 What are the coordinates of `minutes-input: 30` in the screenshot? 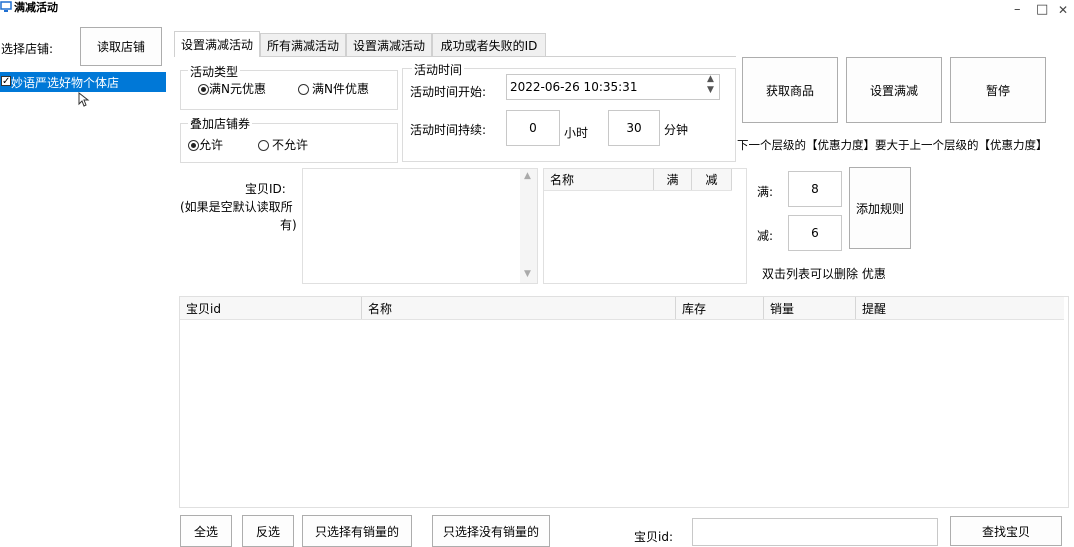 It's located at (634, 128).